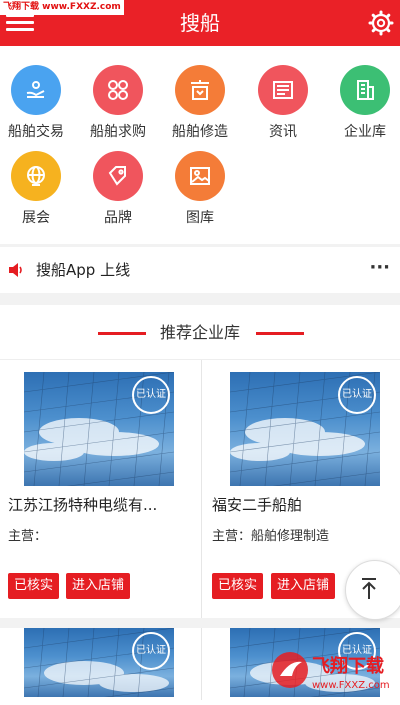  I want to click on grid-item-brand: 品牌, so click(118, 189).